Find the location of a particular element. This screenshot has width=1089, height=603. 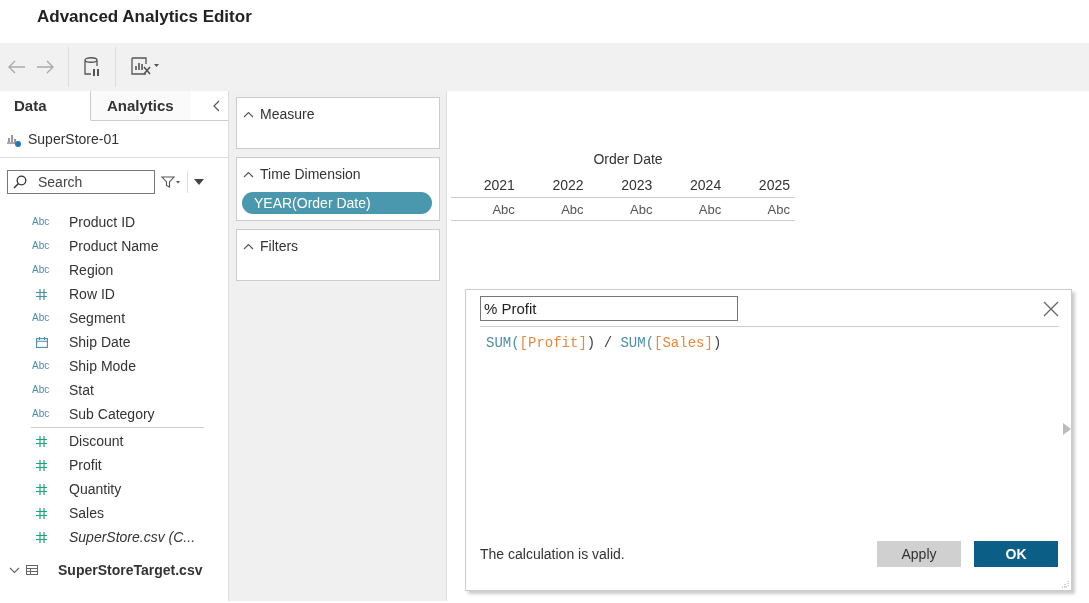

filter-icon is located at coordinates (171, 182).